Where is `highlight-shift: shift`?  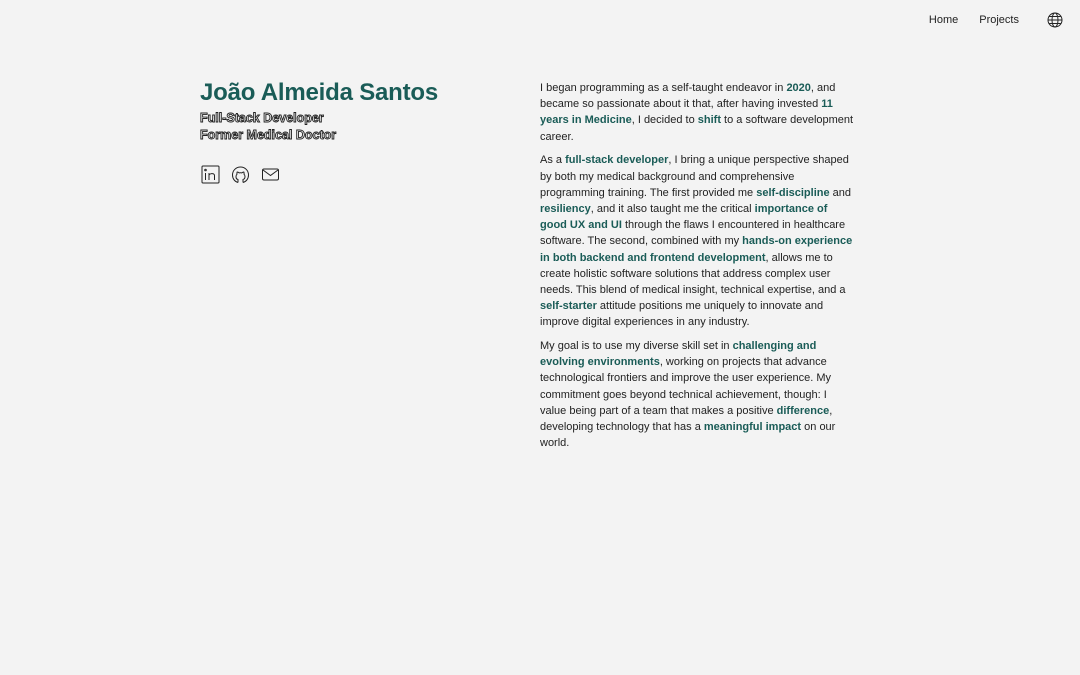 highlight-shift: shift is located at coordinates (709, 120).